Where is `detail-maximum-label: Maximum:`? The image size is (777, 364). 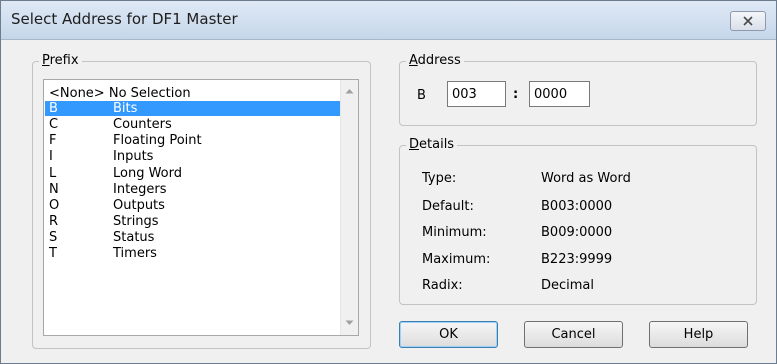 detail-maximum-label: Maximum: is located at coordinates (456, 259).